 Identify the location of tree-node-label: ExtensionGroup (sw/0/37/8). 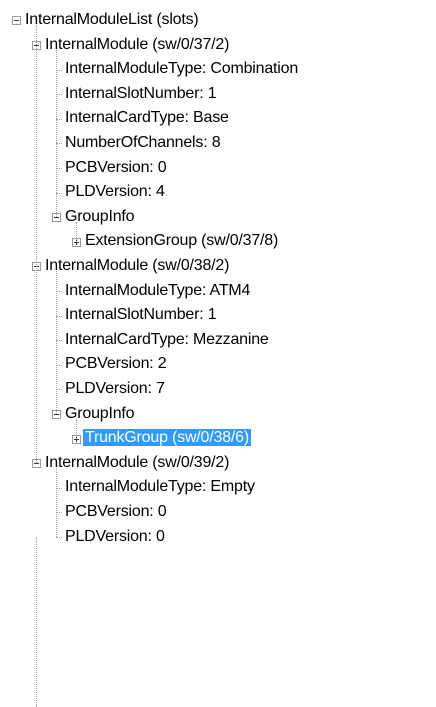
(182, 240).